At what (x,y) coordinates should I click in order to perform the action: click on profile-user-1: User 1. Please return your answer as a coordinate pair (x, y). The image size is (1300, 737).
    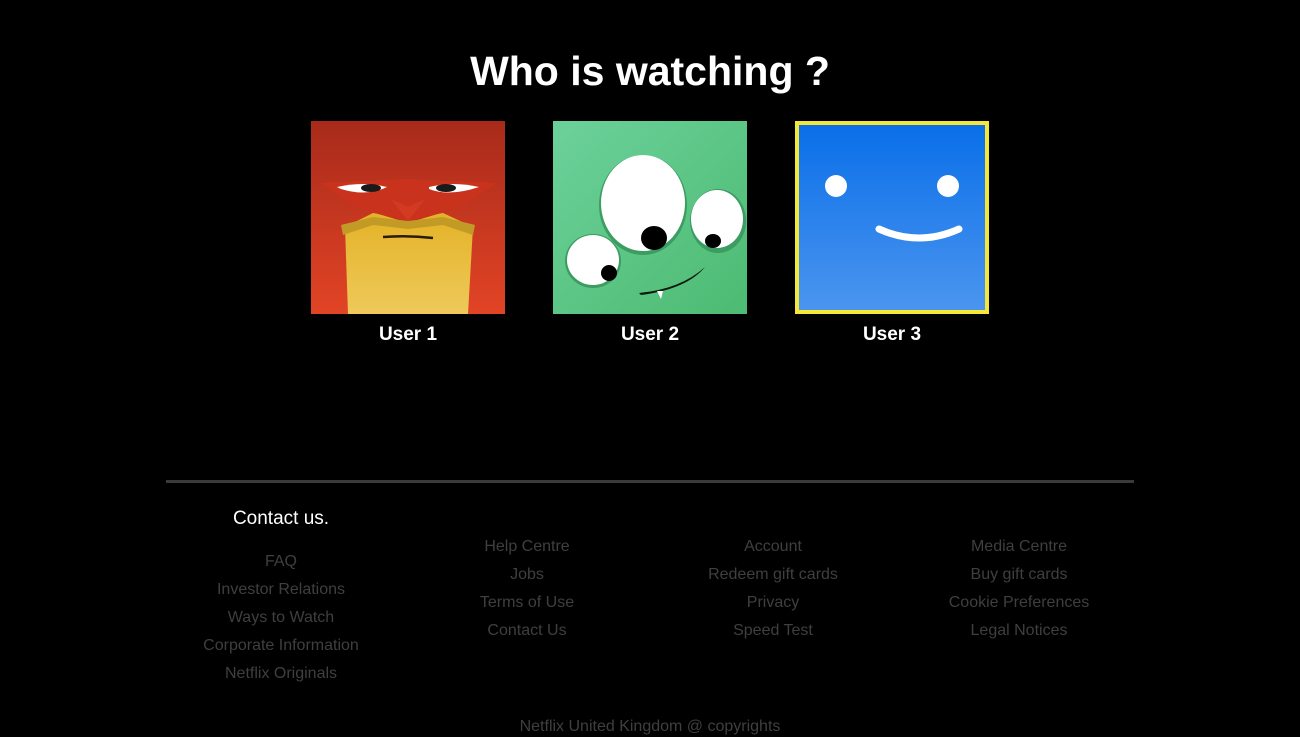
    Looking at the image, I should click on (408, 233).